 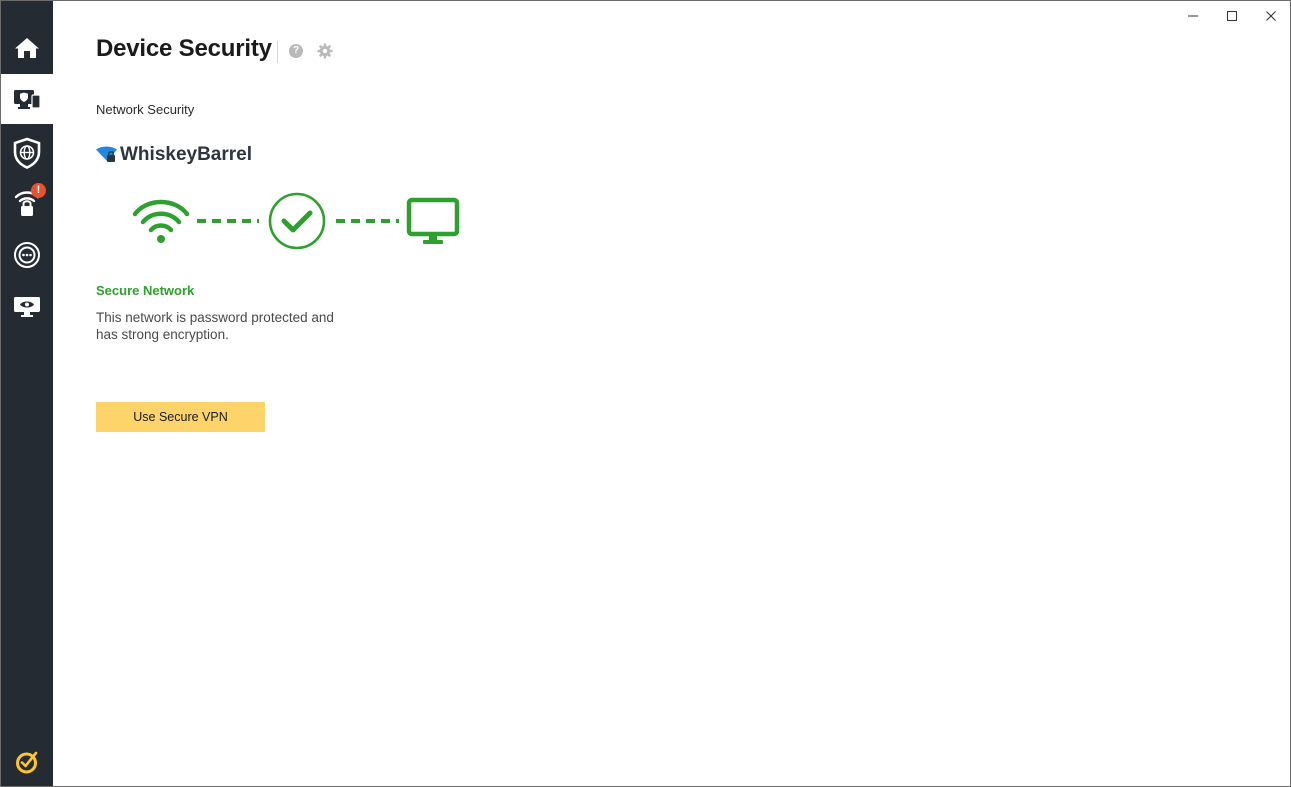 What do you see at coordinates (38, 190) in the screenshot?
I see `alert-badge: !` at bounding box center [38, 190].